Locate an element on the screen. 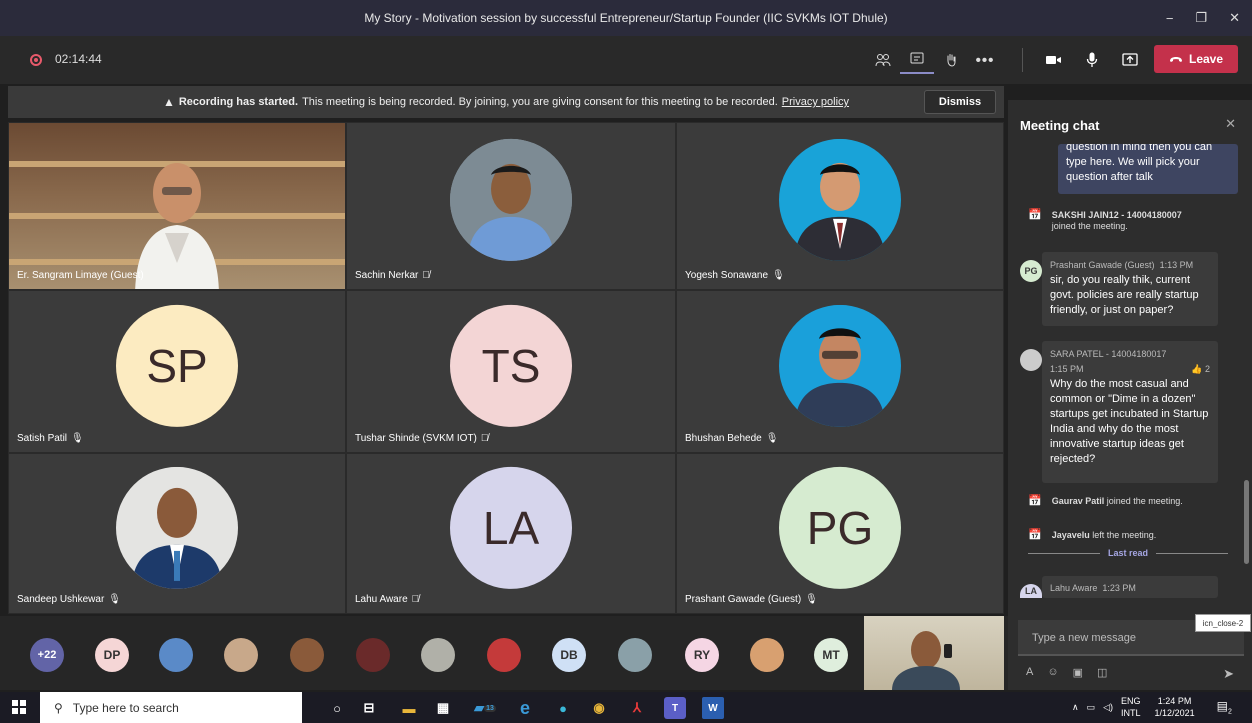  video-tile: Bhushan Behede 🎙 is located at coordinates (840, 371).